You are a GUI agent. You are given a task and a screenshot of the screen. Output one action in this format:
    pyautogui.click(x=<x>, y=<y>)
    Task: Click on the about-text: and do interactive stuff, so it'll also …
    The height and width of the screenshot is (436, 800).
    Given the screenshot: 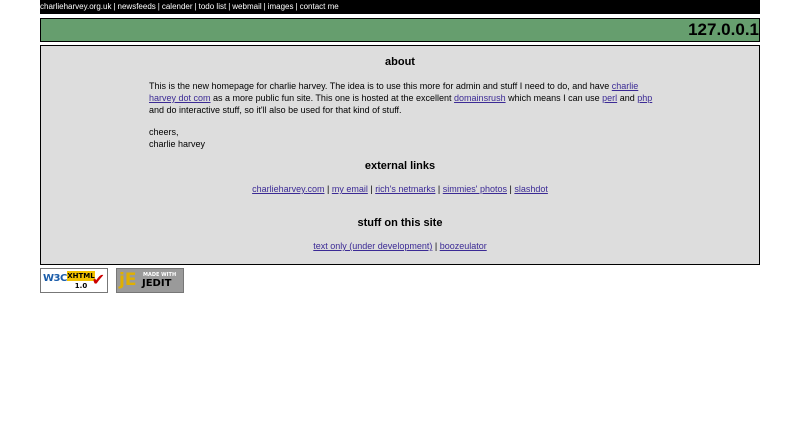 What is the action you would take?
    pyautogui.click(x=275, y=110)
    